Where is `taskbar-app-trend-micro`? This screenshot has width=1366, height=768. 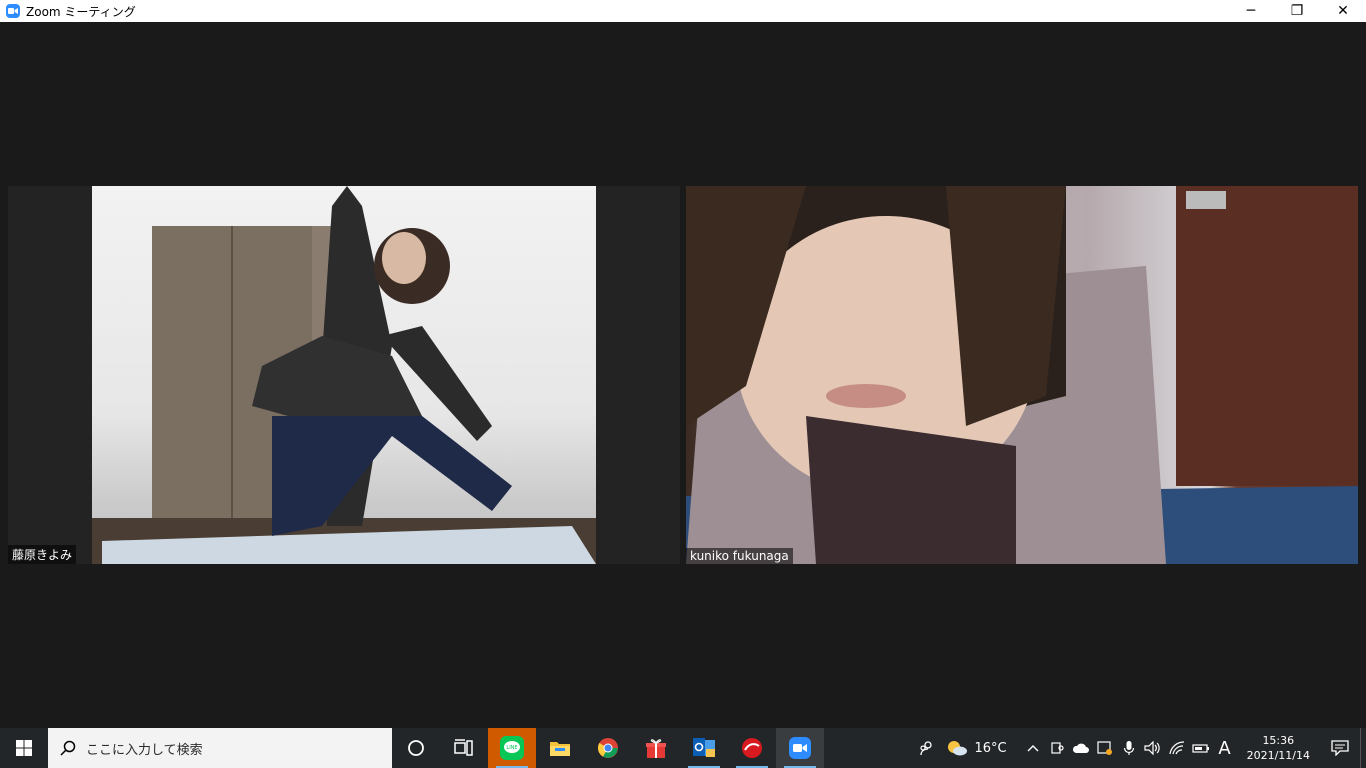 taskbar-app-trend-micro is located at coordinates (752, 748).